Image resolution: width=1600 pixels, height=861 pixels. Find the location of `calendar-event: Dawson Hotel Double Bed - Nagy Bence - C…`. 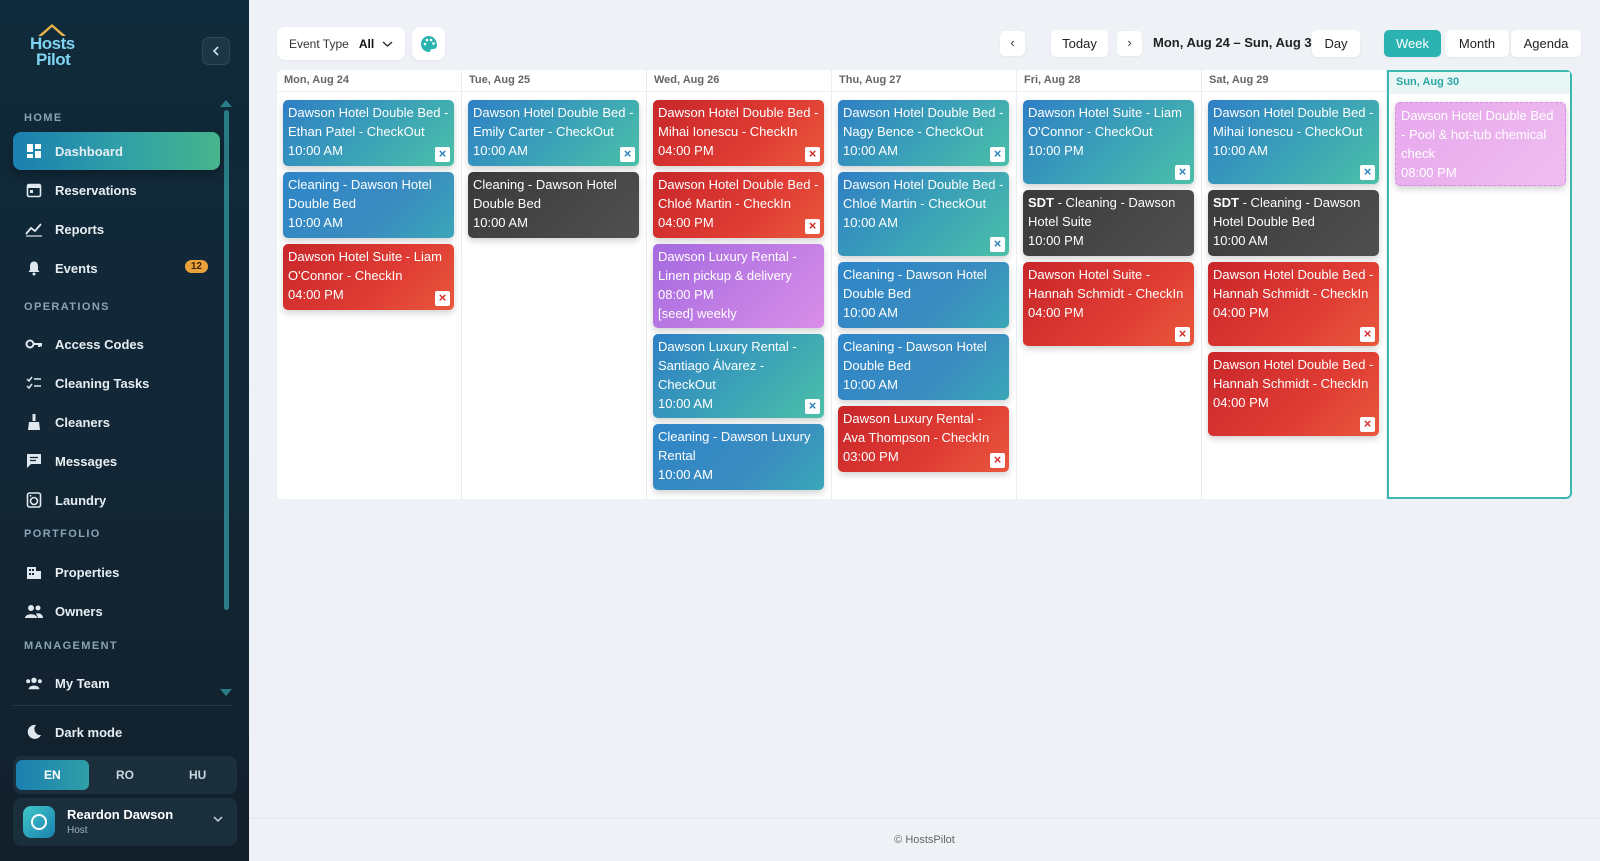

calendar-event: Dawson Hotel Double Bed - Nagy Bence - C… is located at coordinates (923, 133).